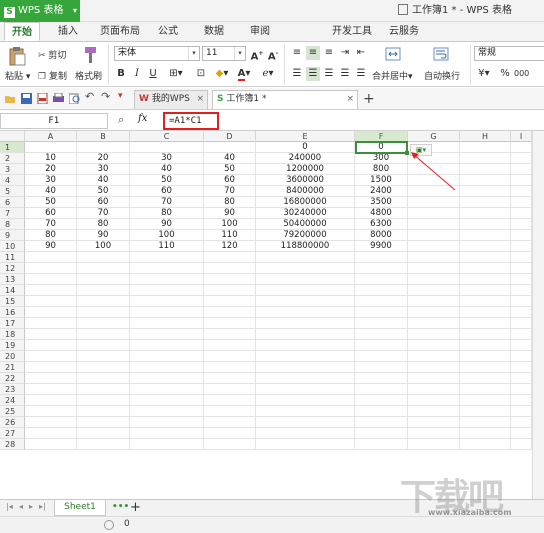 The width and height of the screenshot is (544, 533). I want to click on row-header: 1, so click(12, 147).